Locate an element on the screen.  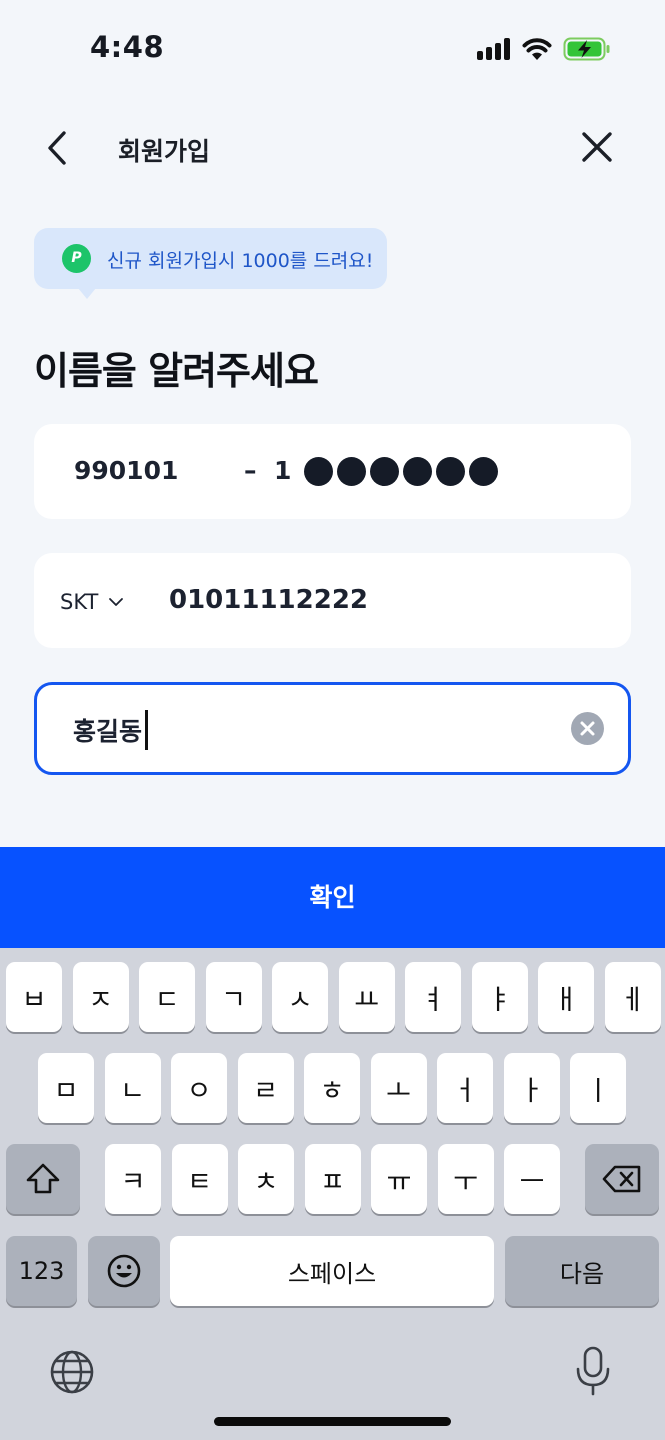
id-dash: – is located at coordinates (250, 470).